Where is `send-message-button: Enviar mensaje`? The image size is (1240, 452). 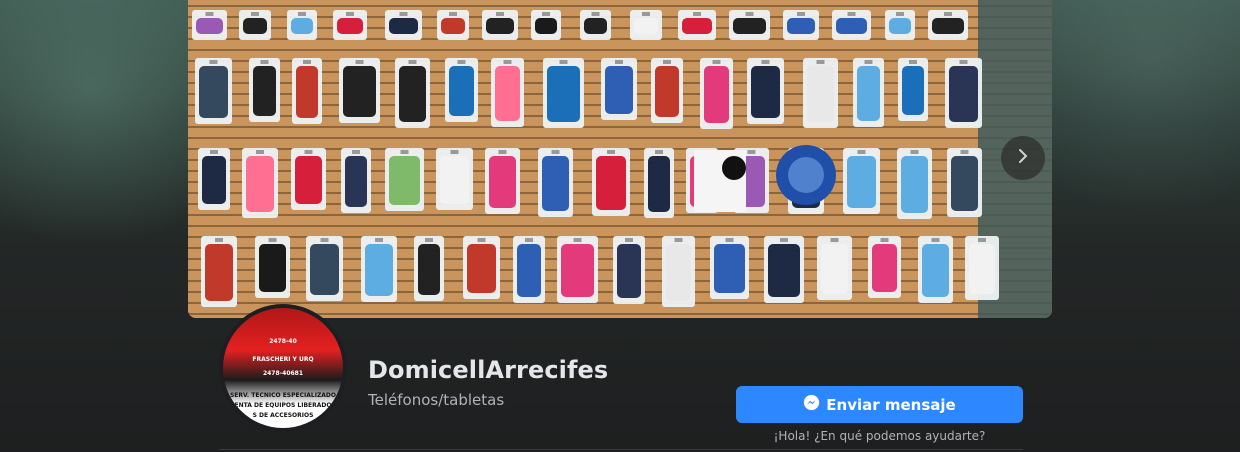 send-message-button: Enviar mensaje is located at coordinates (879, 404).